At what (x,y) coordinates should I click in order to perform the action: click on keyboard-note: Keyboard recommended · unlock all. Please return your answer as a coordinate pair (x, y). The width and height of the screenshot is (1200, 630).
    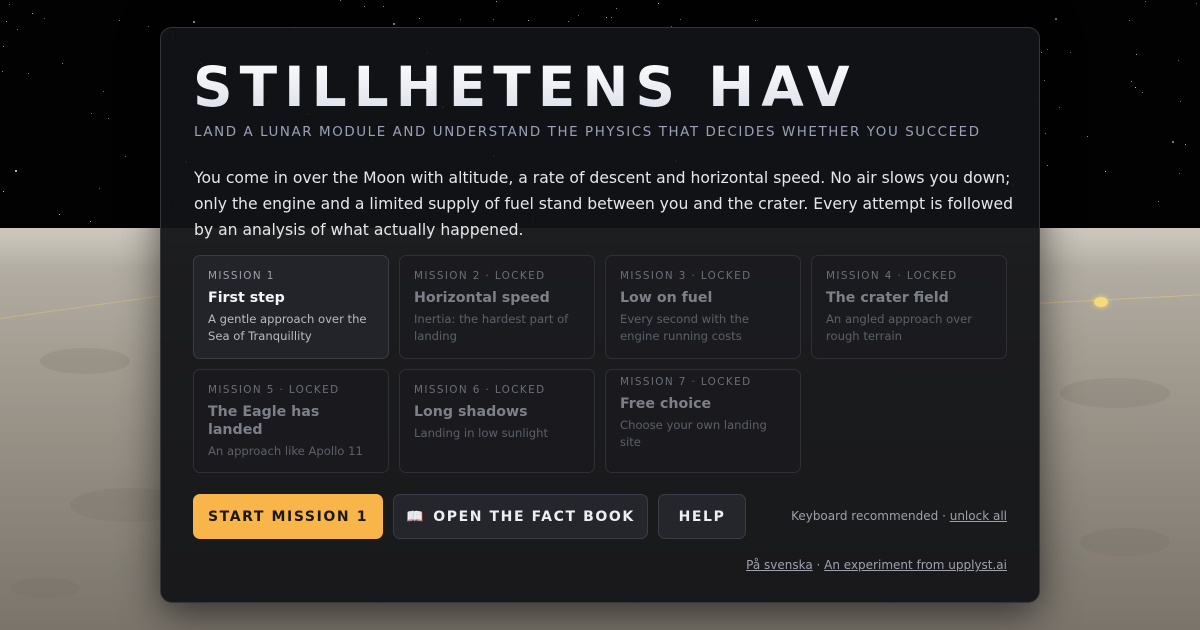
    Looking at the image, I should click on (899, 516).